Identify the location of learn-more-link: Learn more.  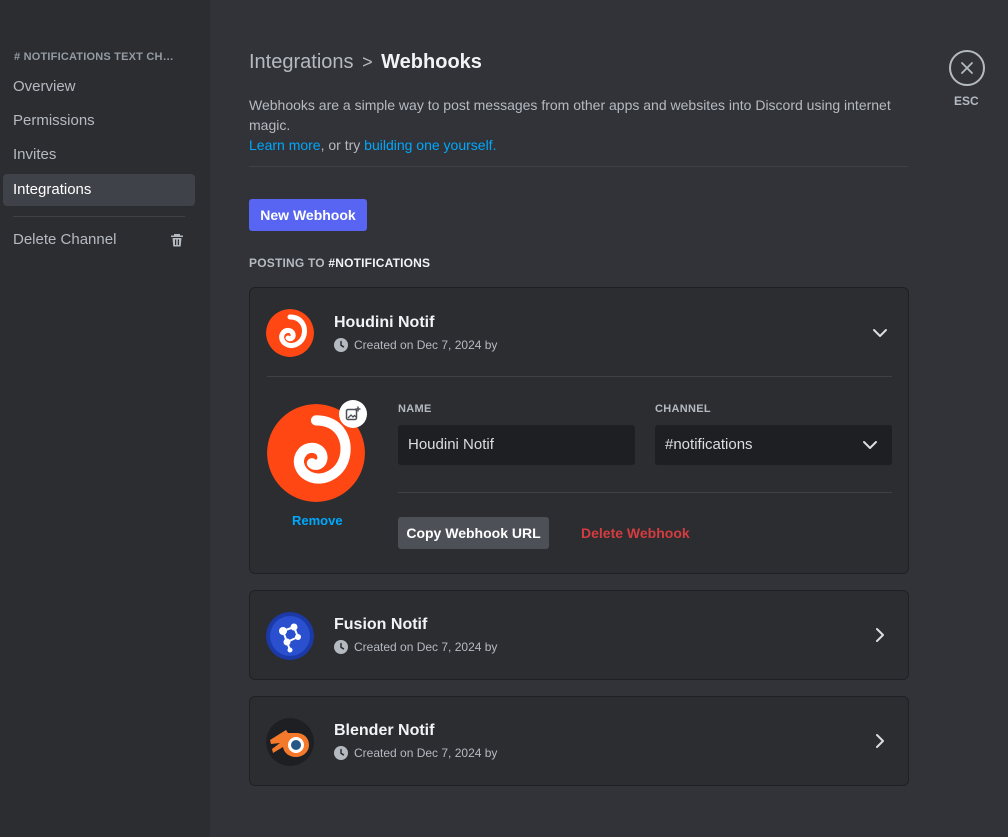
(285, 145).